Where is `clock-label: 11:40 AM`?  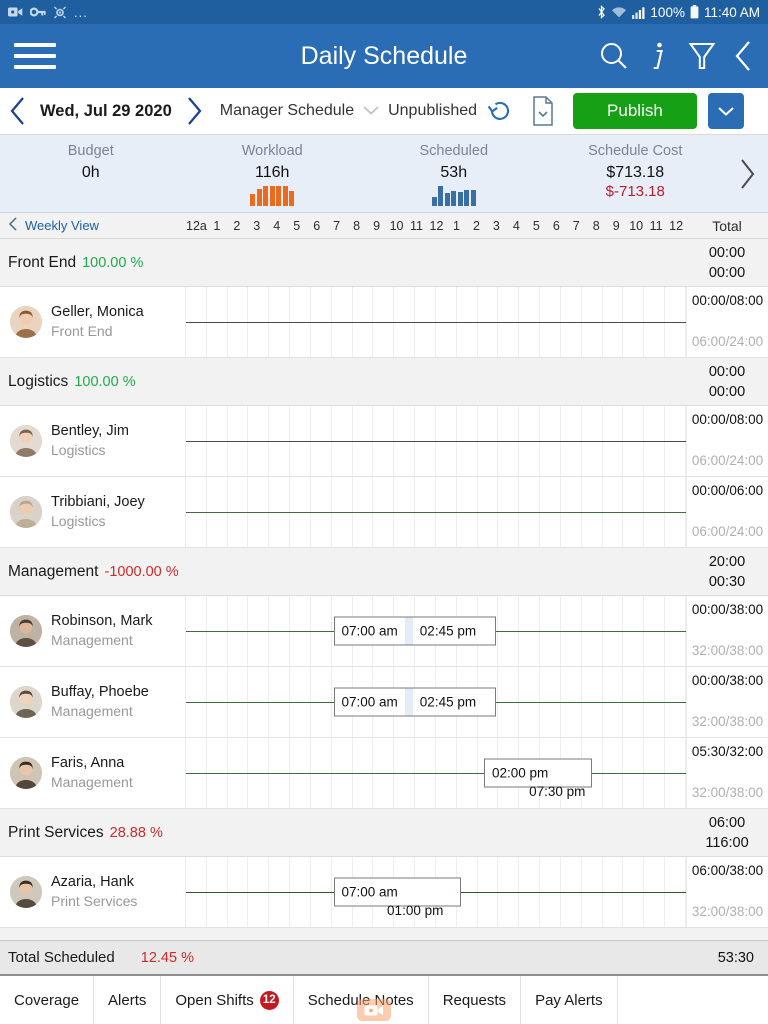 clock-label: 11:40 AM is located at coordinates (731, 12).